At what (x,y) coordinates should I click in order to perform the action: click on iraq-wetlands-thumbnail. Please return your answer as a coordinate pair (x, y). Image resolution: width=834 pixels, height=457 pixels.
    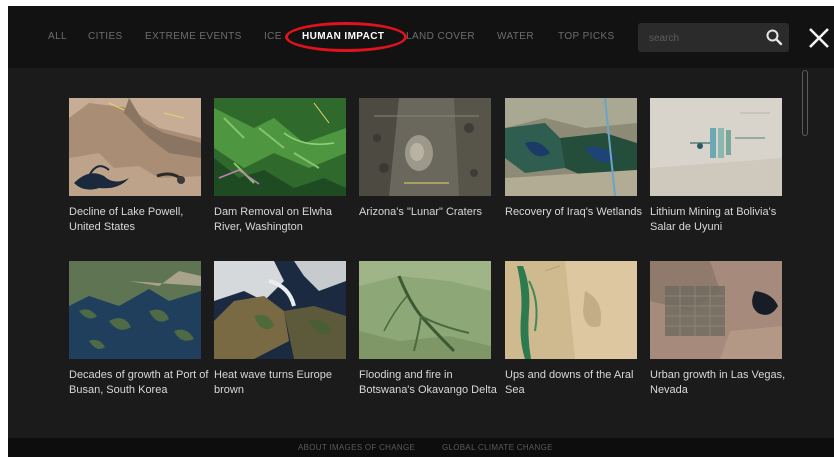
    Looking at the image, I should click on (571, 147).